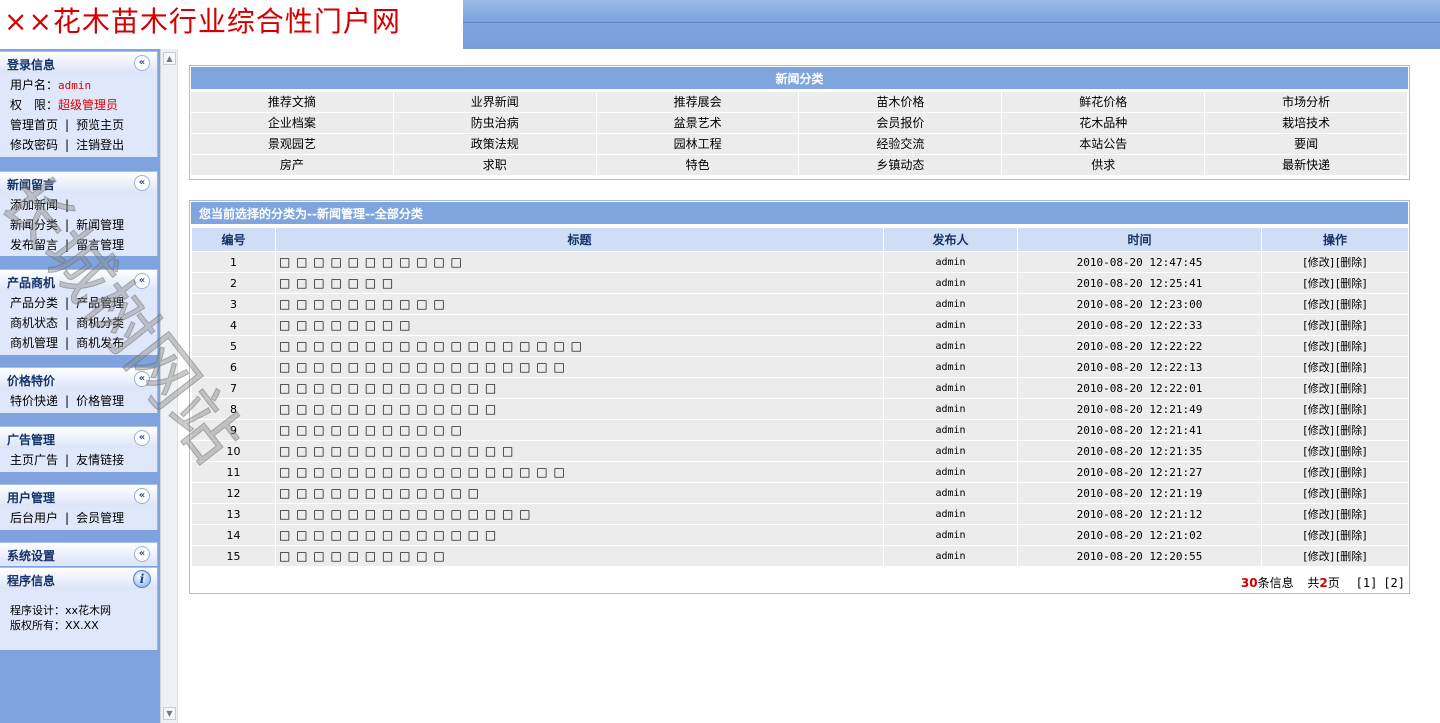  Describe the element at coordinates (1306, 123) in the screenshot. I see `category-link: 栽培技术` at that location.